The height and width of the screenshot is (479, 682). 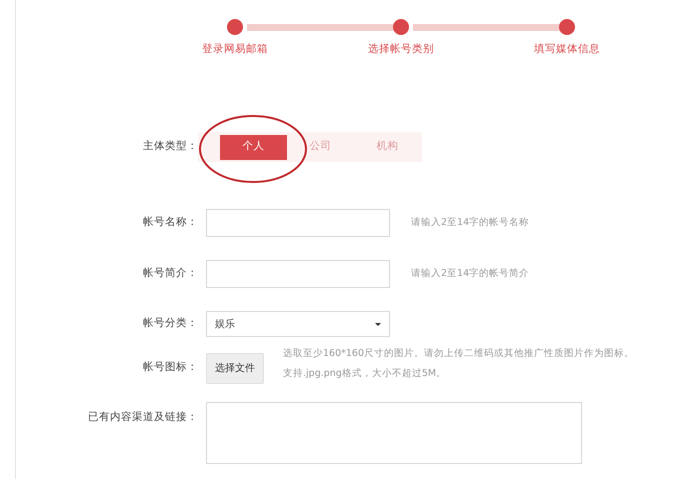 I want to click on step-label: 选择帐号类别, so click(x=401, y=49).